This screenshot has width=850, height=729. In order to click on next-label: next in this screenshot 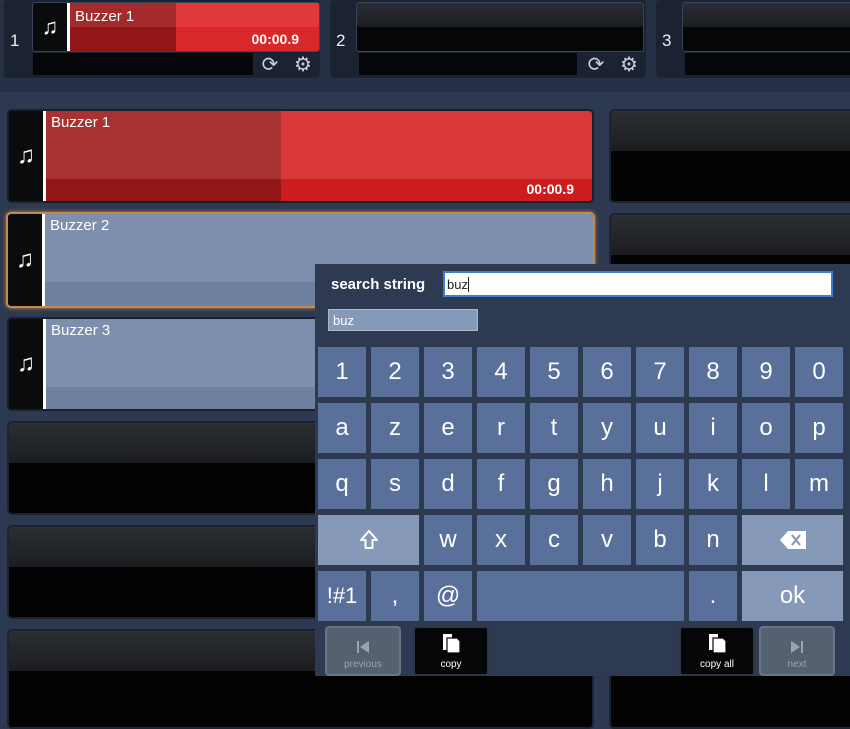, I will do `click(797, 664)`.